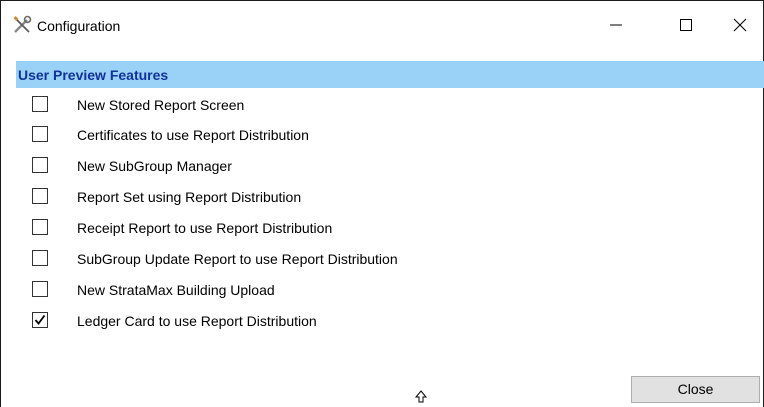 The height and width of the screenshot is (407, 764). What do you see at coordinates (22, 25) in the screenshot?
I see `tools-icon` at bounding box center [22, 25].